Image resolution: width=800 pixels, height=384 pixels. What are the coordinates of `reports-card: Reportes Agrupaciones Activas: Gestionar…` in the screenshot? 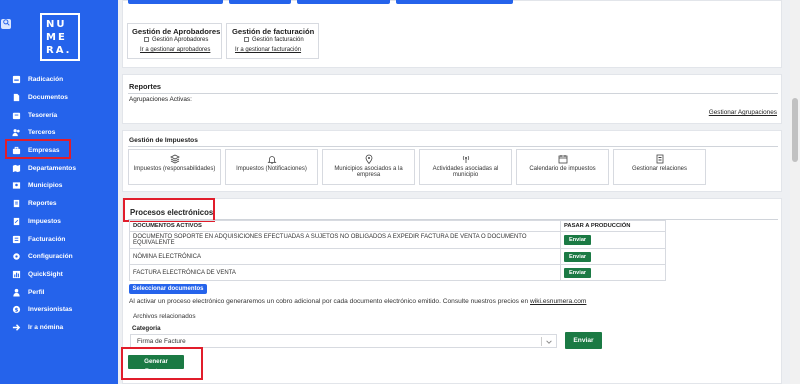 It's located at (452, 99).